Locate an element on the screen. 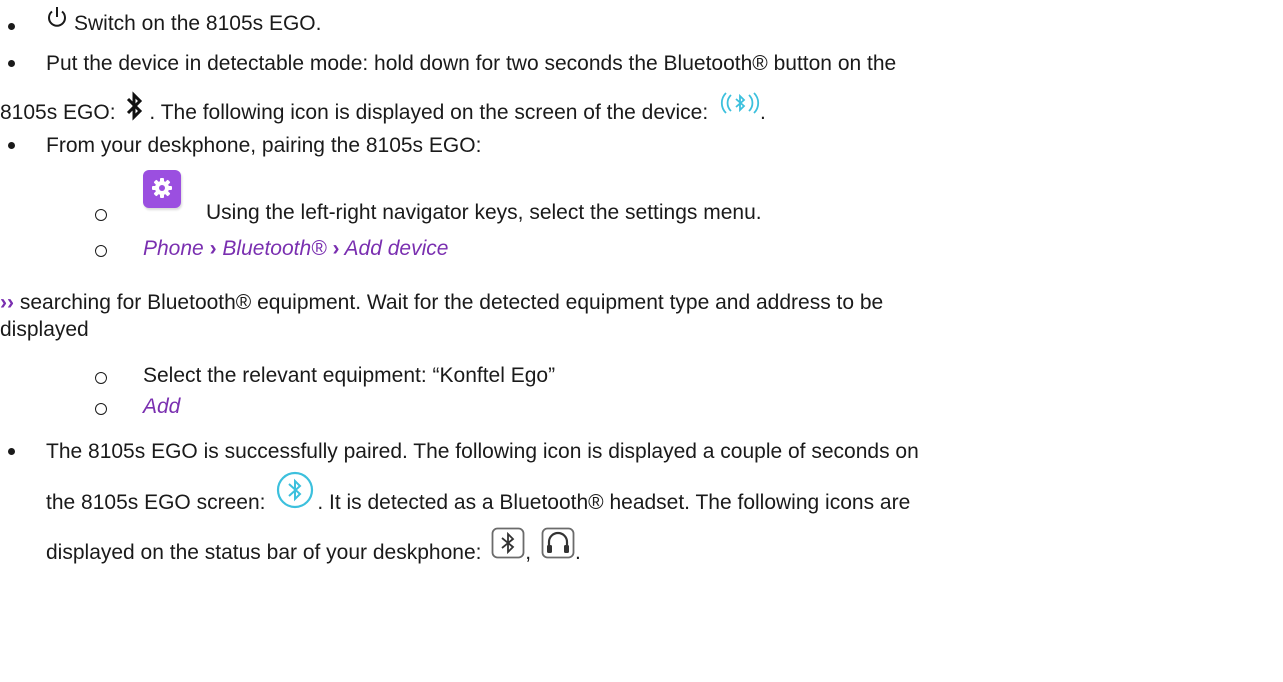 Image resolution: width=1283 pixels, height=682 pixels. power-icon is located at coordinates (57, 17).